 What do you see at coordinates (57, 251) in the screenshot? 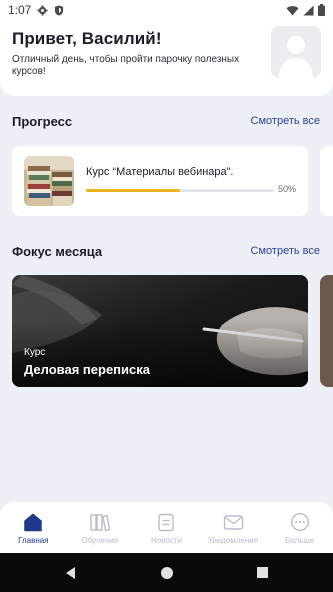
I see `focus-section-title: Фокус месяца` at bounding box center [57, 251].